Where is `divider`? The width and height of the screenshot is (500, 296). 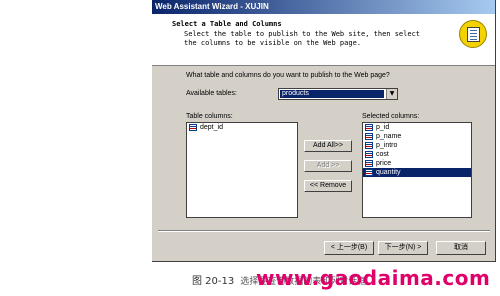
divider is located at coordinates (324, 231).